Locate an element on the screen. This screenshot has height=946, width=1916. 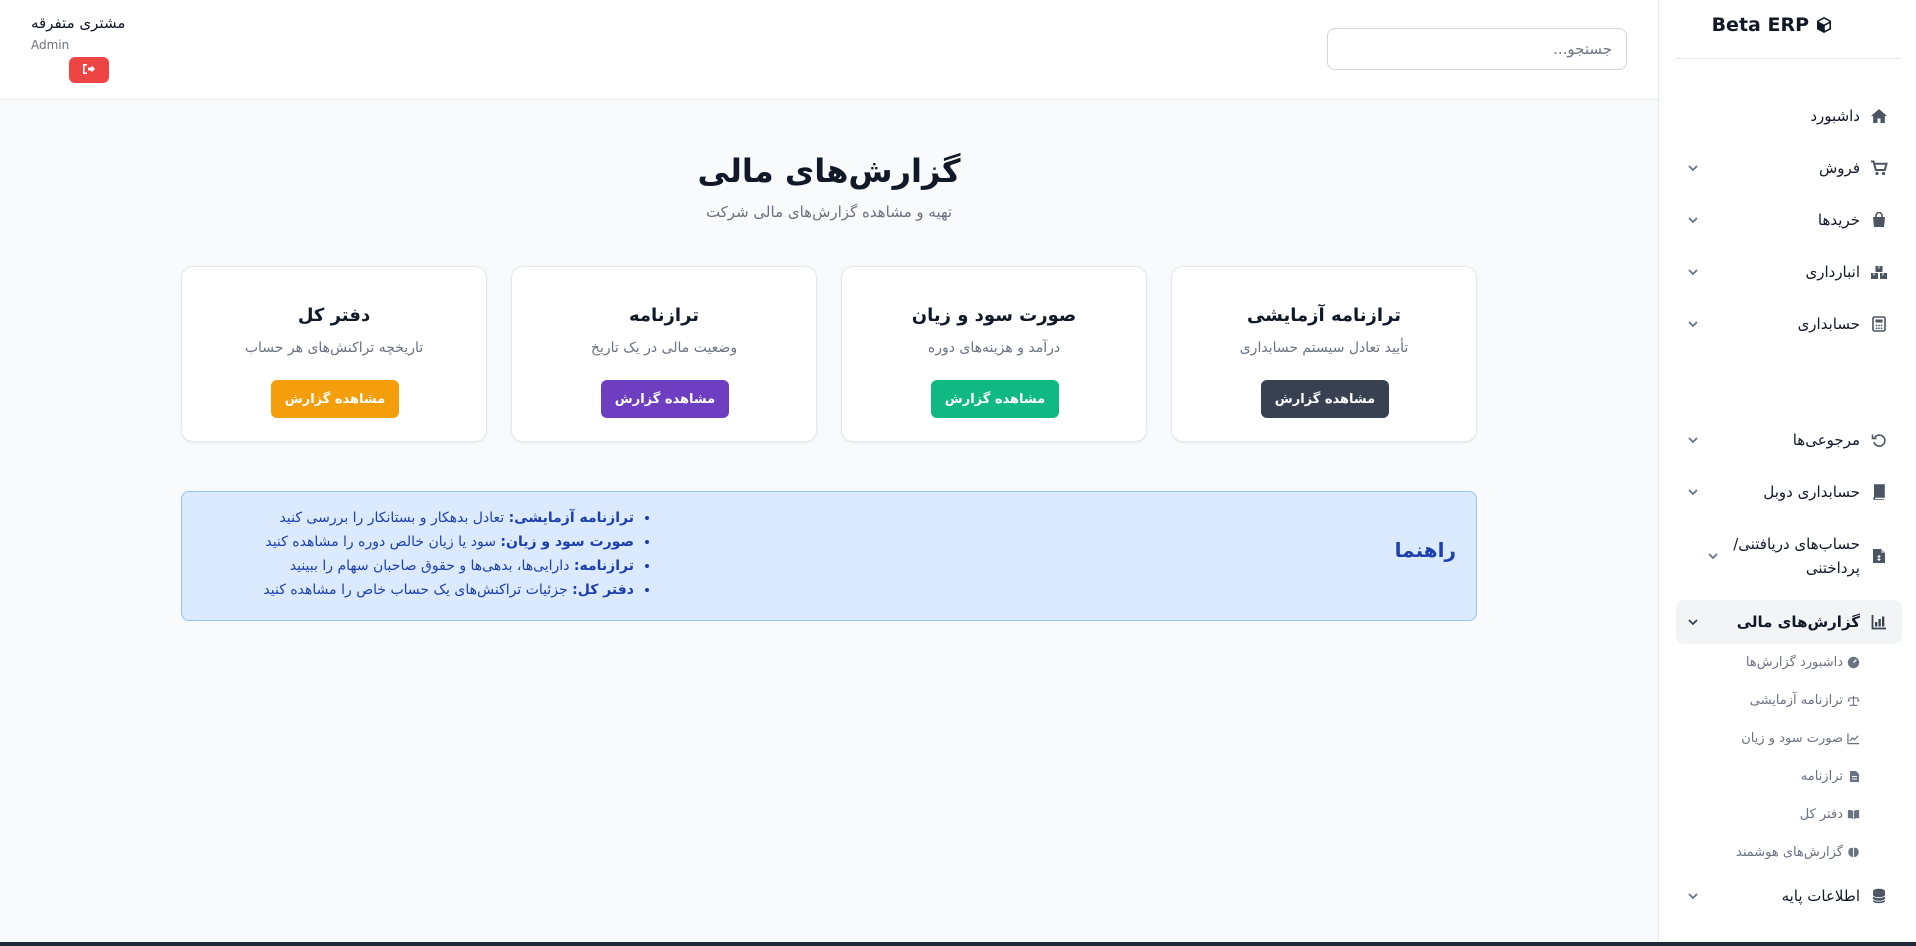
subnav-item-trial-balance: ترازنامه آزمایشی is located at coordinates (1775, 700).